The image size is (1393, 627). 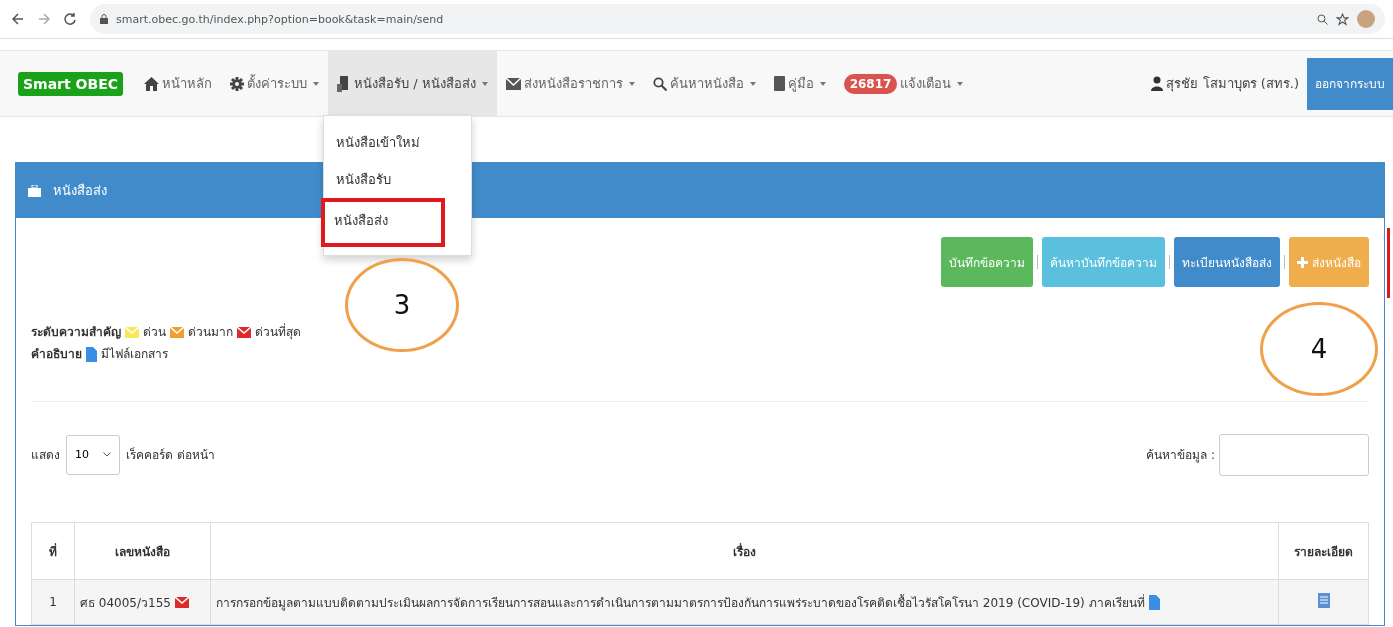 What do you see at coordinates (344, 83) in the screenshot?
I see `document-icon` at bounding box center [344, 83].